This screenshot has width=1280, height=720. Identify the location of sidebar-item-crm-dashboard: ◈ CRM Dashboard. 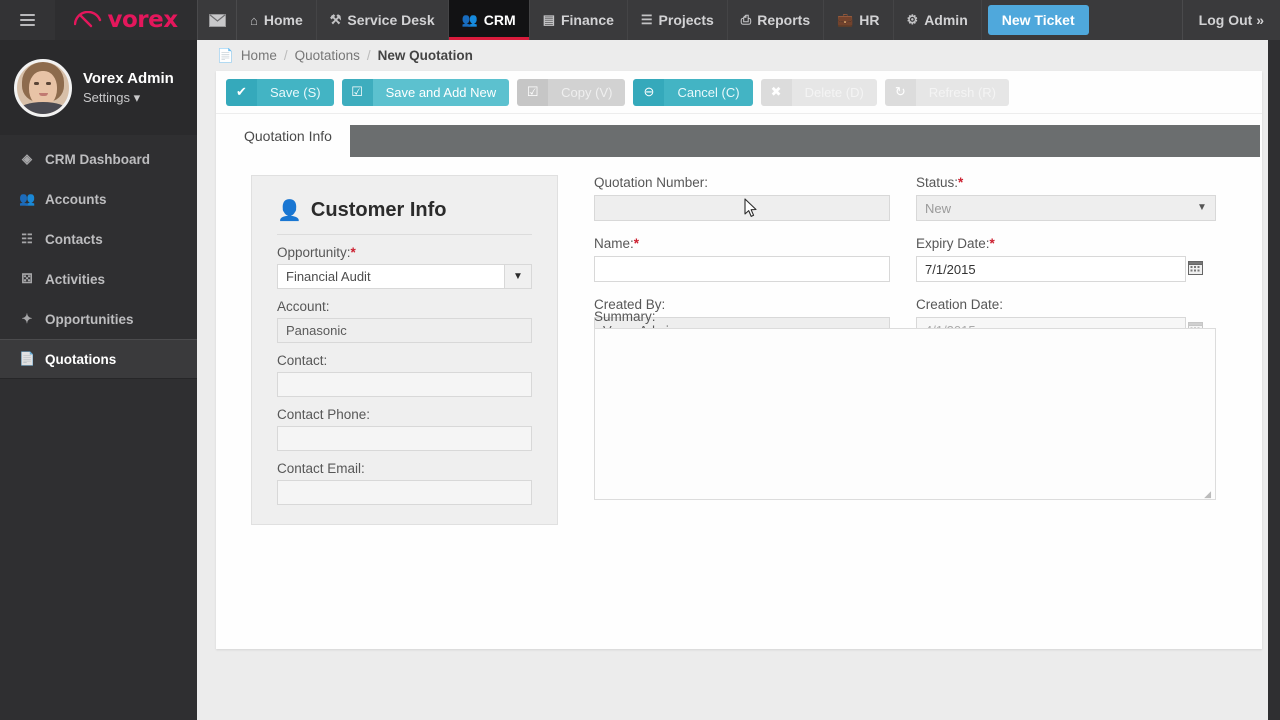
(98, 159).